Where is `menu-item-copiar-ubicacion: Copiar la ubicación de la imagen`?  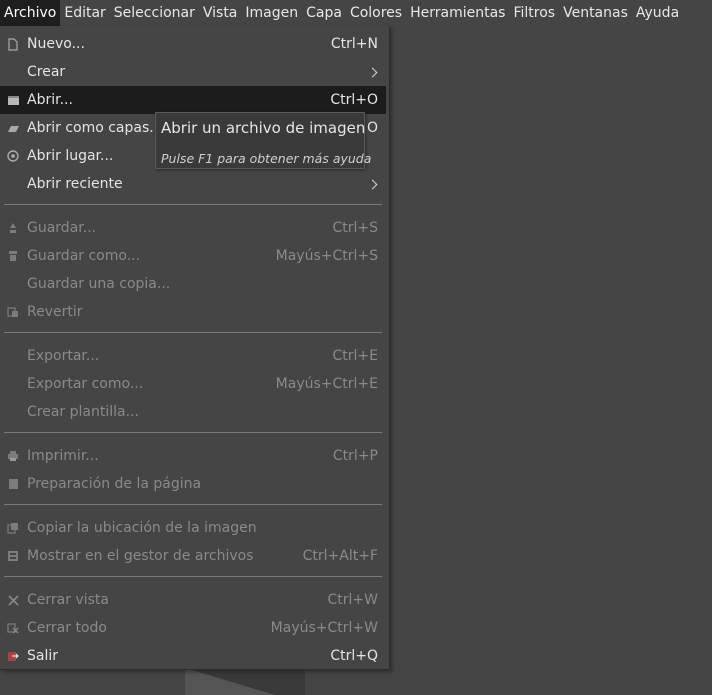
menu-item-copiar-ubicacion: Copiar la ubicación de la imagen is located at coordinates (193, 528).